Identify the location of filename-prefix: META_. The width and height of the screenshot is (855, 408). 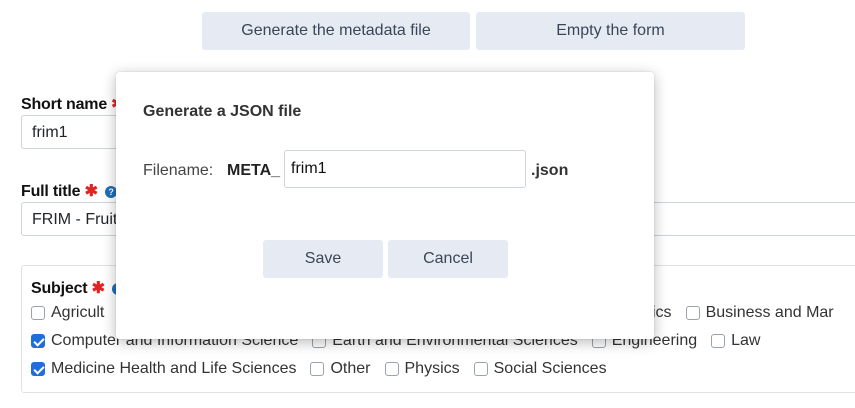
(254, 170).